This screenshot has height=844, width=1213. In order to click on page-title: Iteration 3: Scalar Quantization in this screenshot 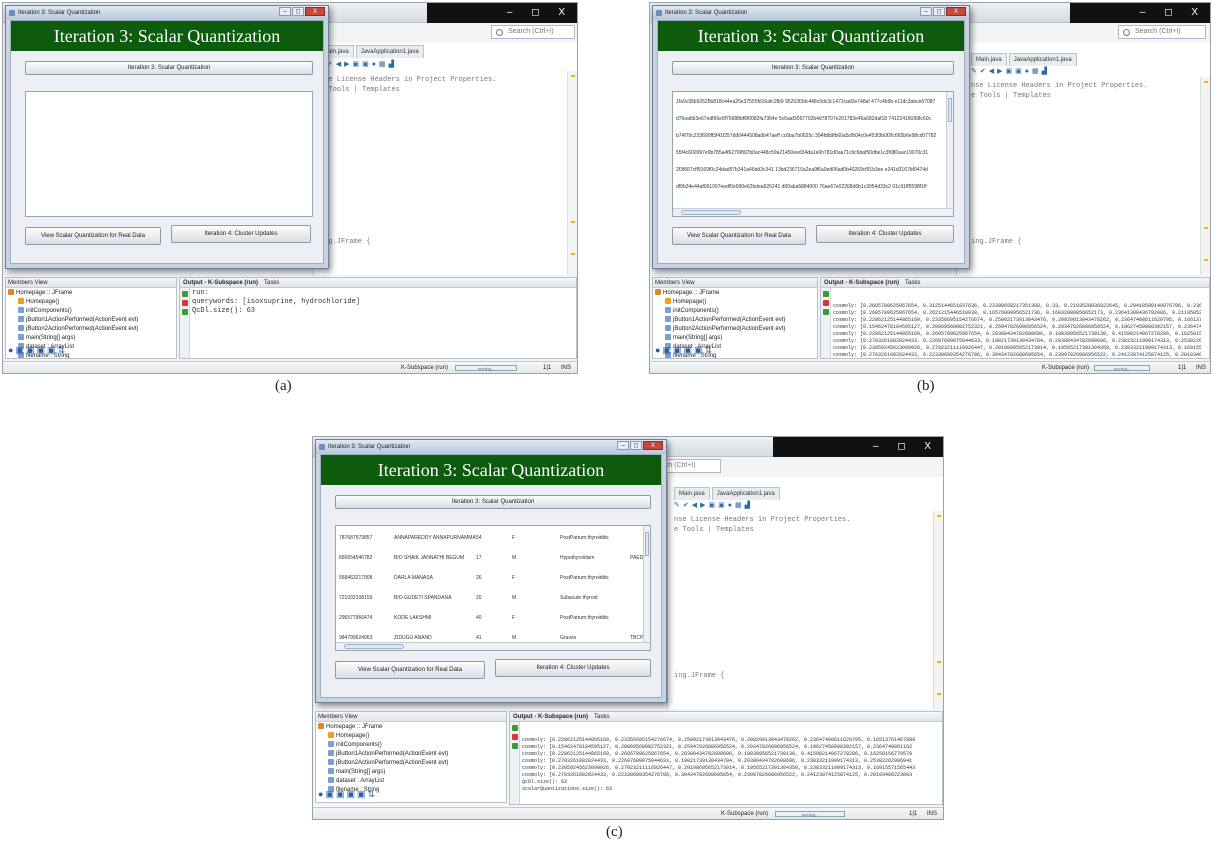, I will do `click(491, 470)`.